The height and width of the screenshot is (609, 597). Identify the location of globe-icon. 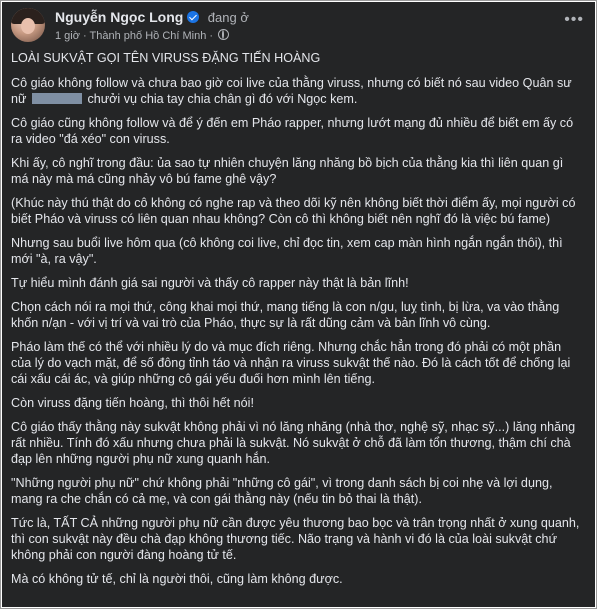
(224, 34).